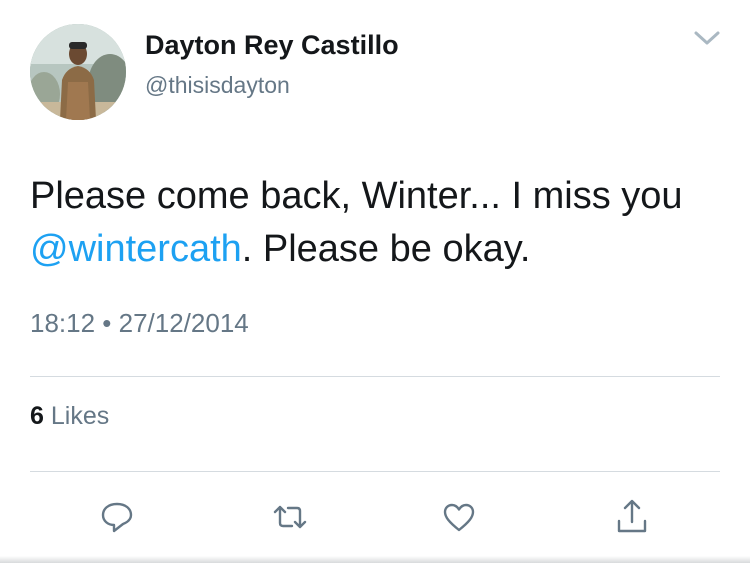 This screenshot has width=750, height=563. I want to click on mention-link: @wintercath, so click(136, 249).